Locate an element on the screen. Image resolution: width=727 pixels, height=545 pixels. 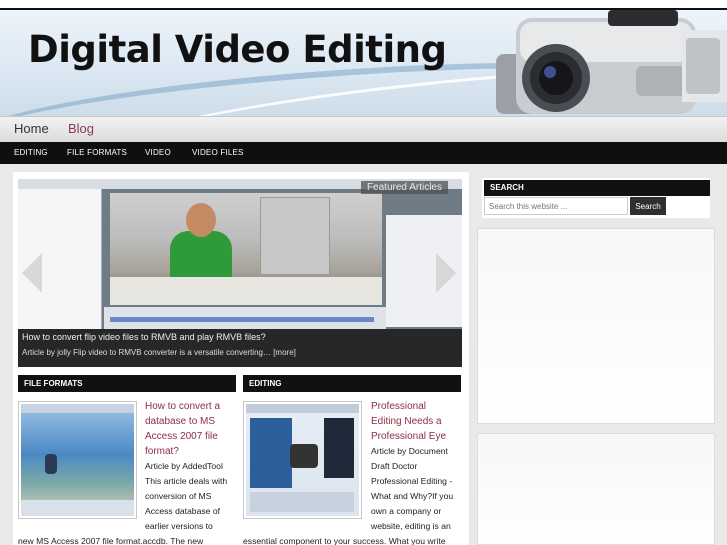
section-heading-file-formats: FILE FORMATS is located at coordinates (127, 383).